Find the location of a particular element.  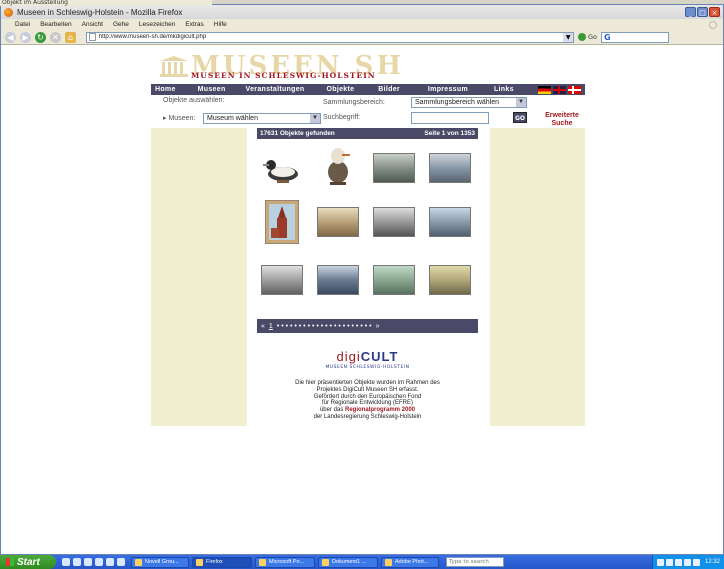

objects-label: Objekte auswählen: is located at coordinates (194, 100).